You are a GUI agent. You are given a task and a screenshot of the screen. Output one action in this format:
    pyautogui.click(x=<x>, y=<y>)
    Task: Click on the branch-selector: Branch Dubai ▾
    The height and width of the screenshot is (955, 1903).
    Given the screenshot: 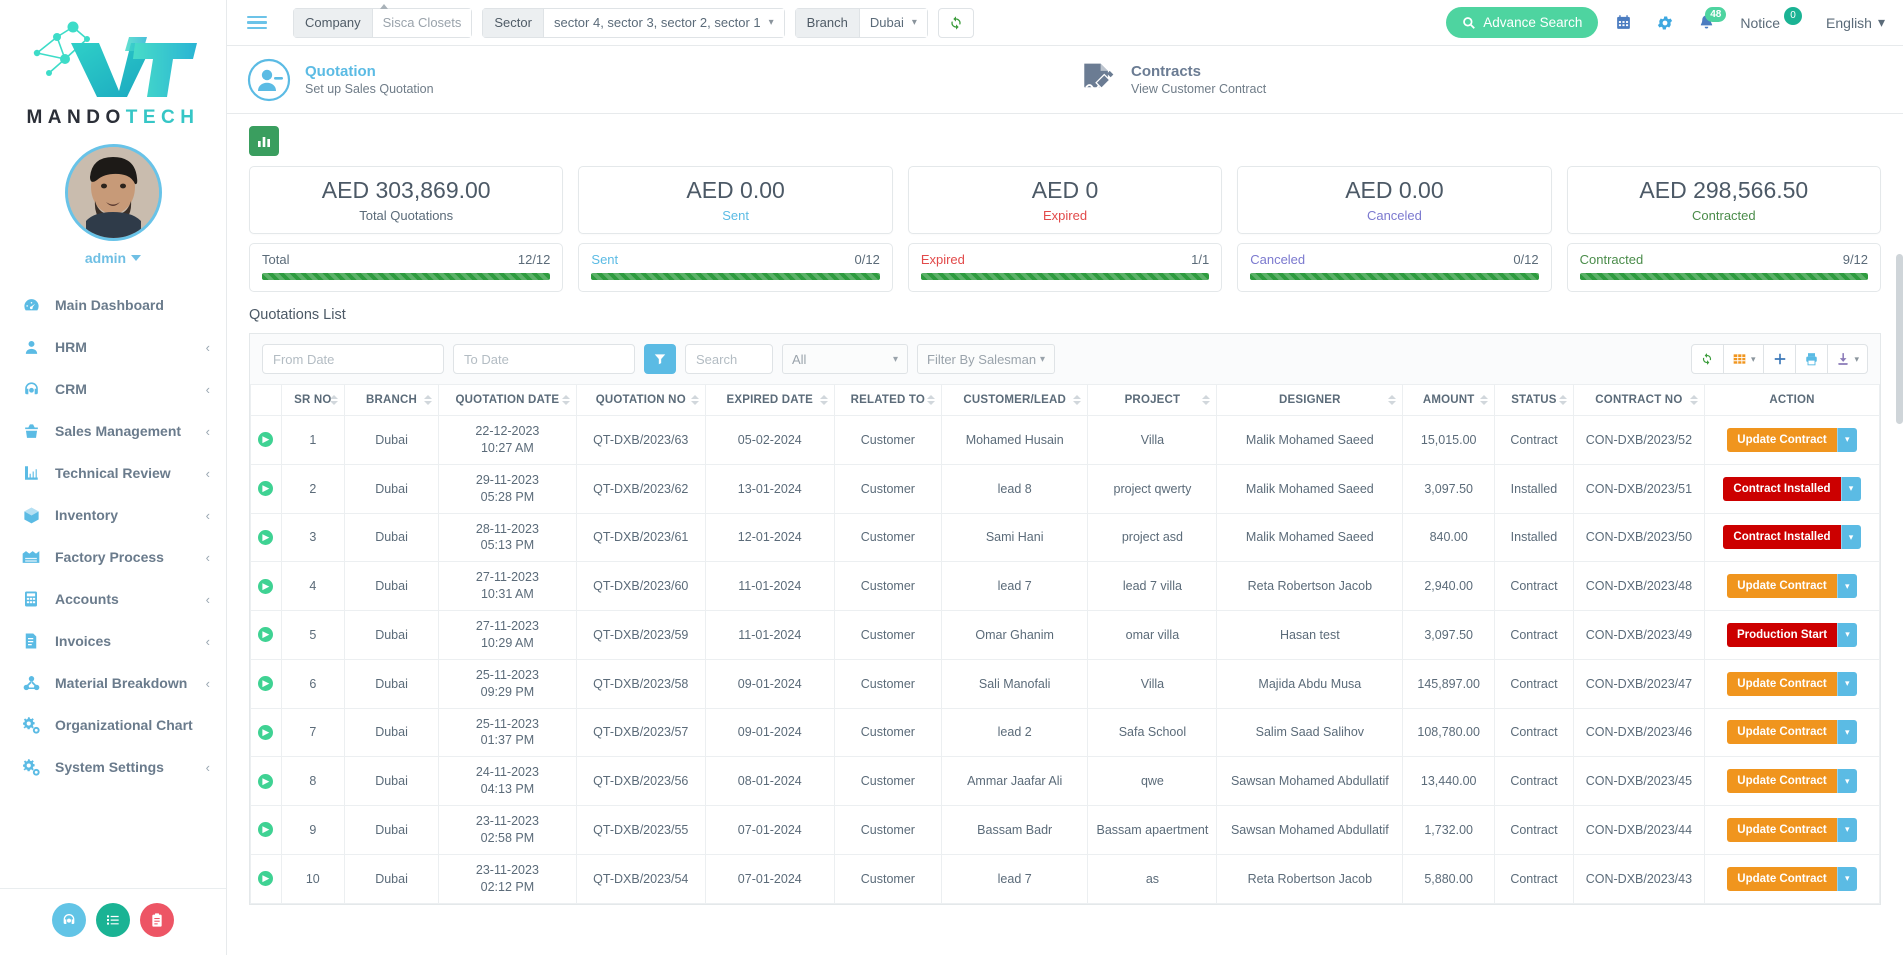 What is the action you would take?
    pyautogui.click(x=861, y=22)
    